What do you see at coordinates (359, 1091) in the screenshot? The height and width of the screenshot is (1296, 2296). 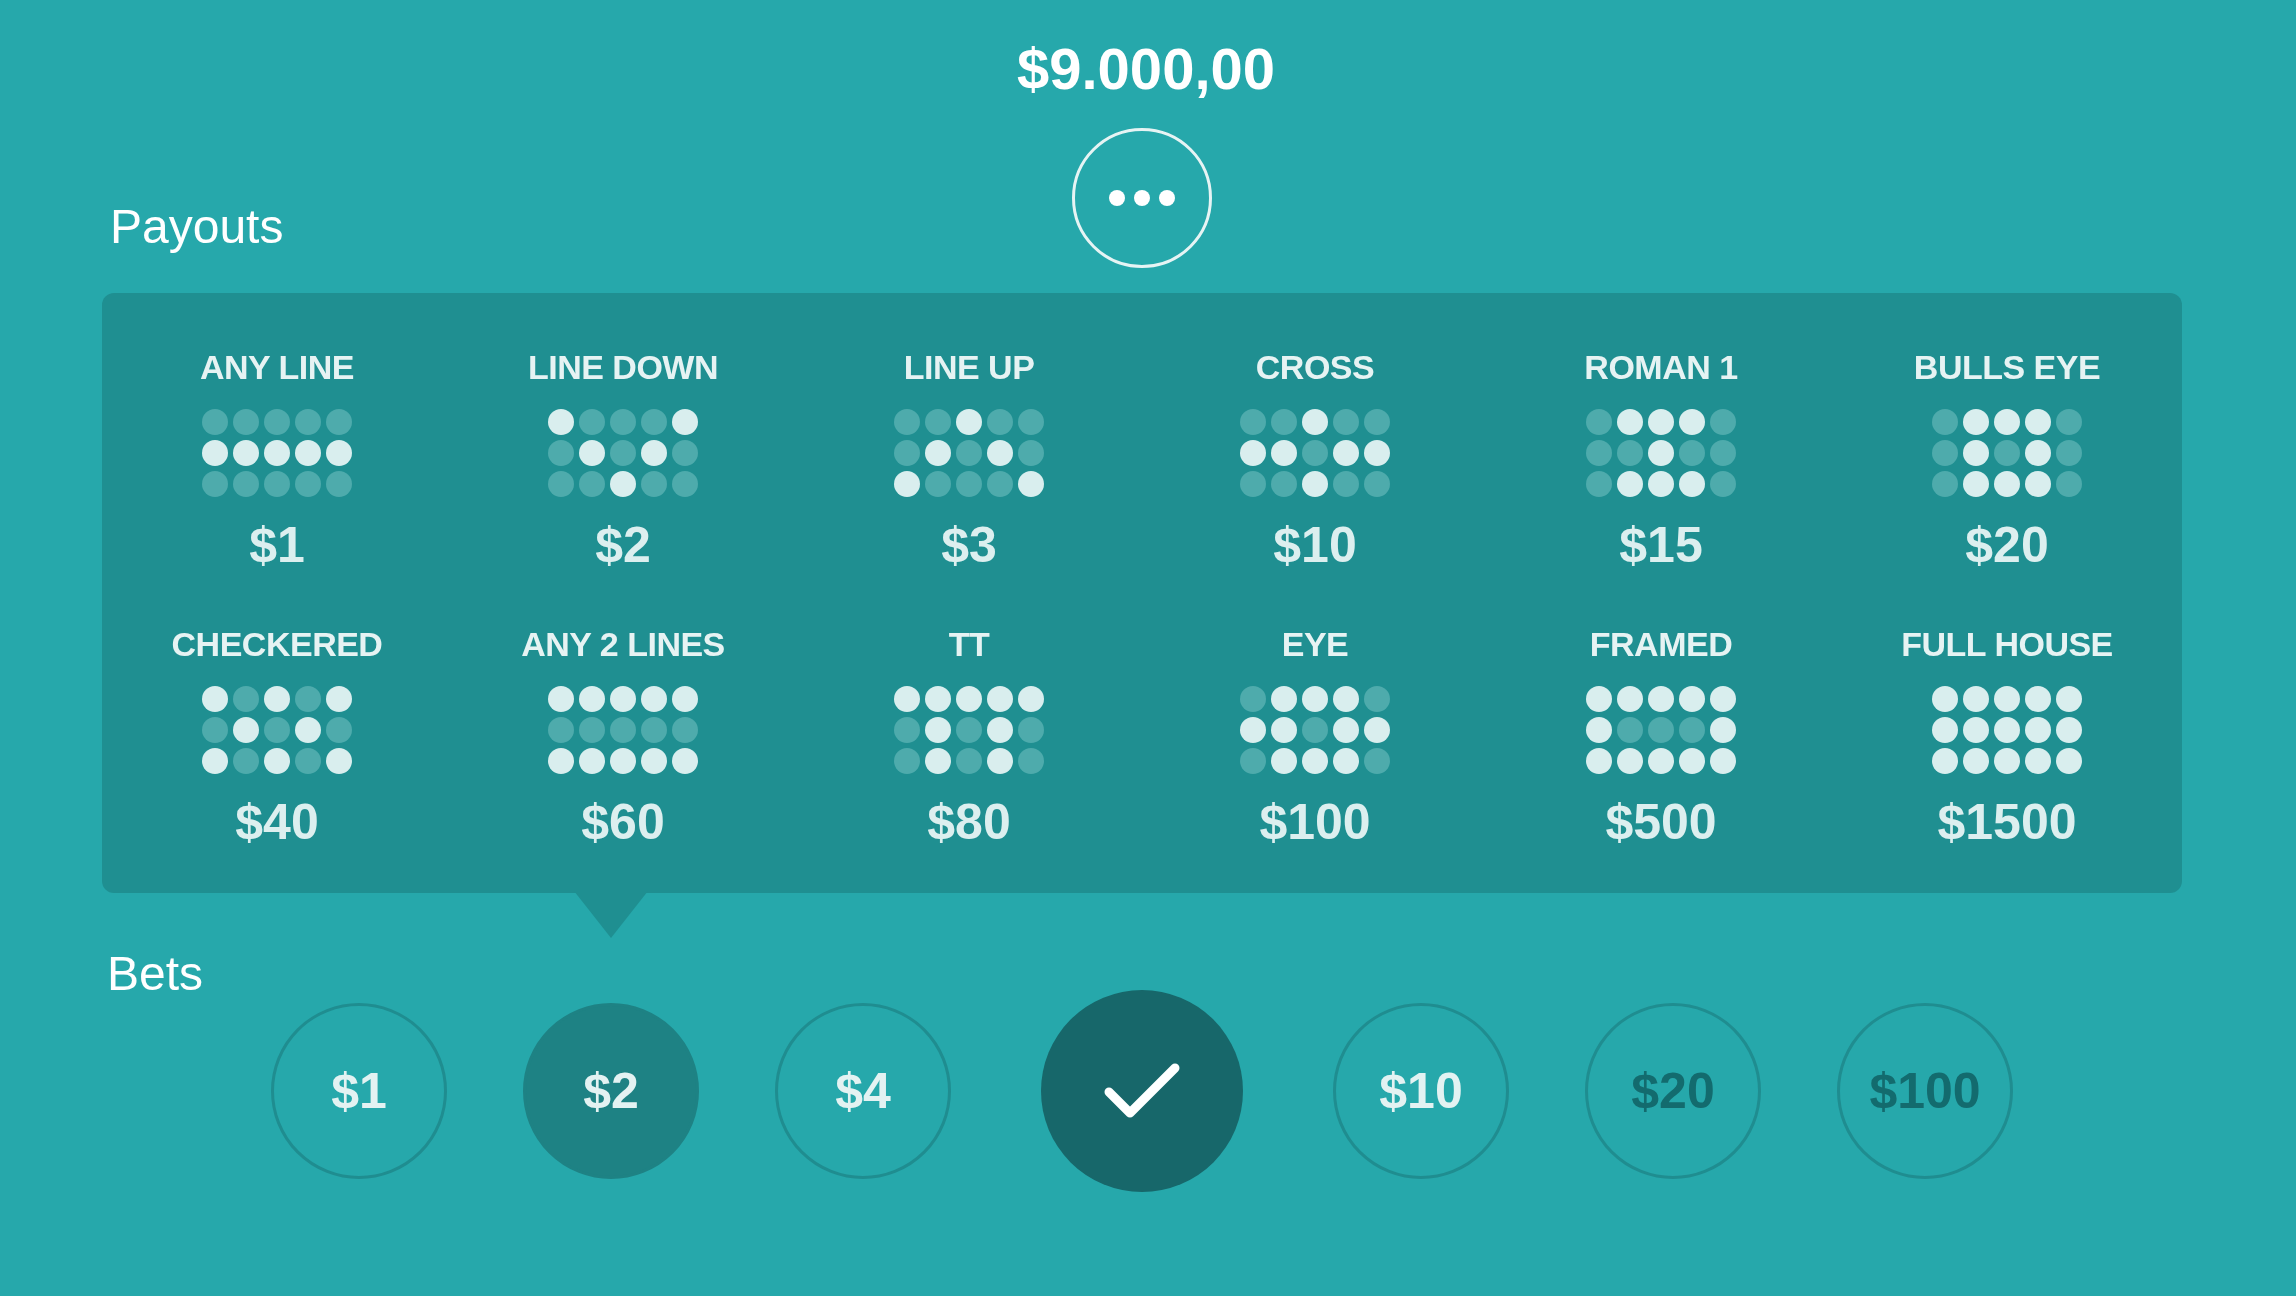 I see `bet-button: $1` at bounding box center [359, 1091].